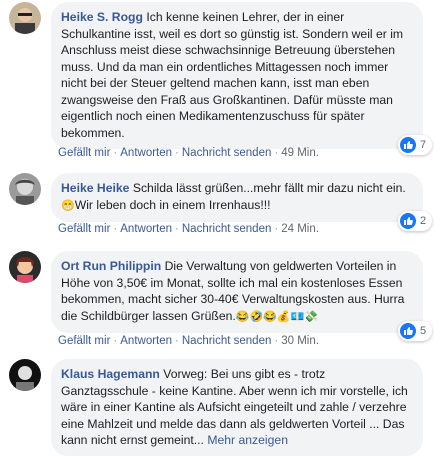  I want to click on comment-text-continued: Wir leben doch in einem Irrenhaus!!!, so click(172, 204).